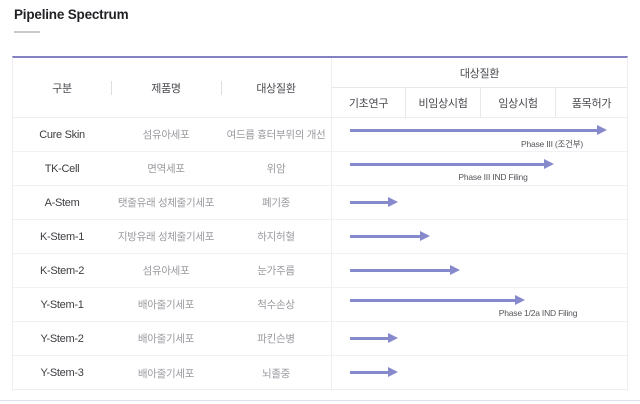 The image size is (640, 404). What do you see at coordinates (166, 169) in the screenshot?
I see `row-product: 면역세포` at bounding box center [166, 169].